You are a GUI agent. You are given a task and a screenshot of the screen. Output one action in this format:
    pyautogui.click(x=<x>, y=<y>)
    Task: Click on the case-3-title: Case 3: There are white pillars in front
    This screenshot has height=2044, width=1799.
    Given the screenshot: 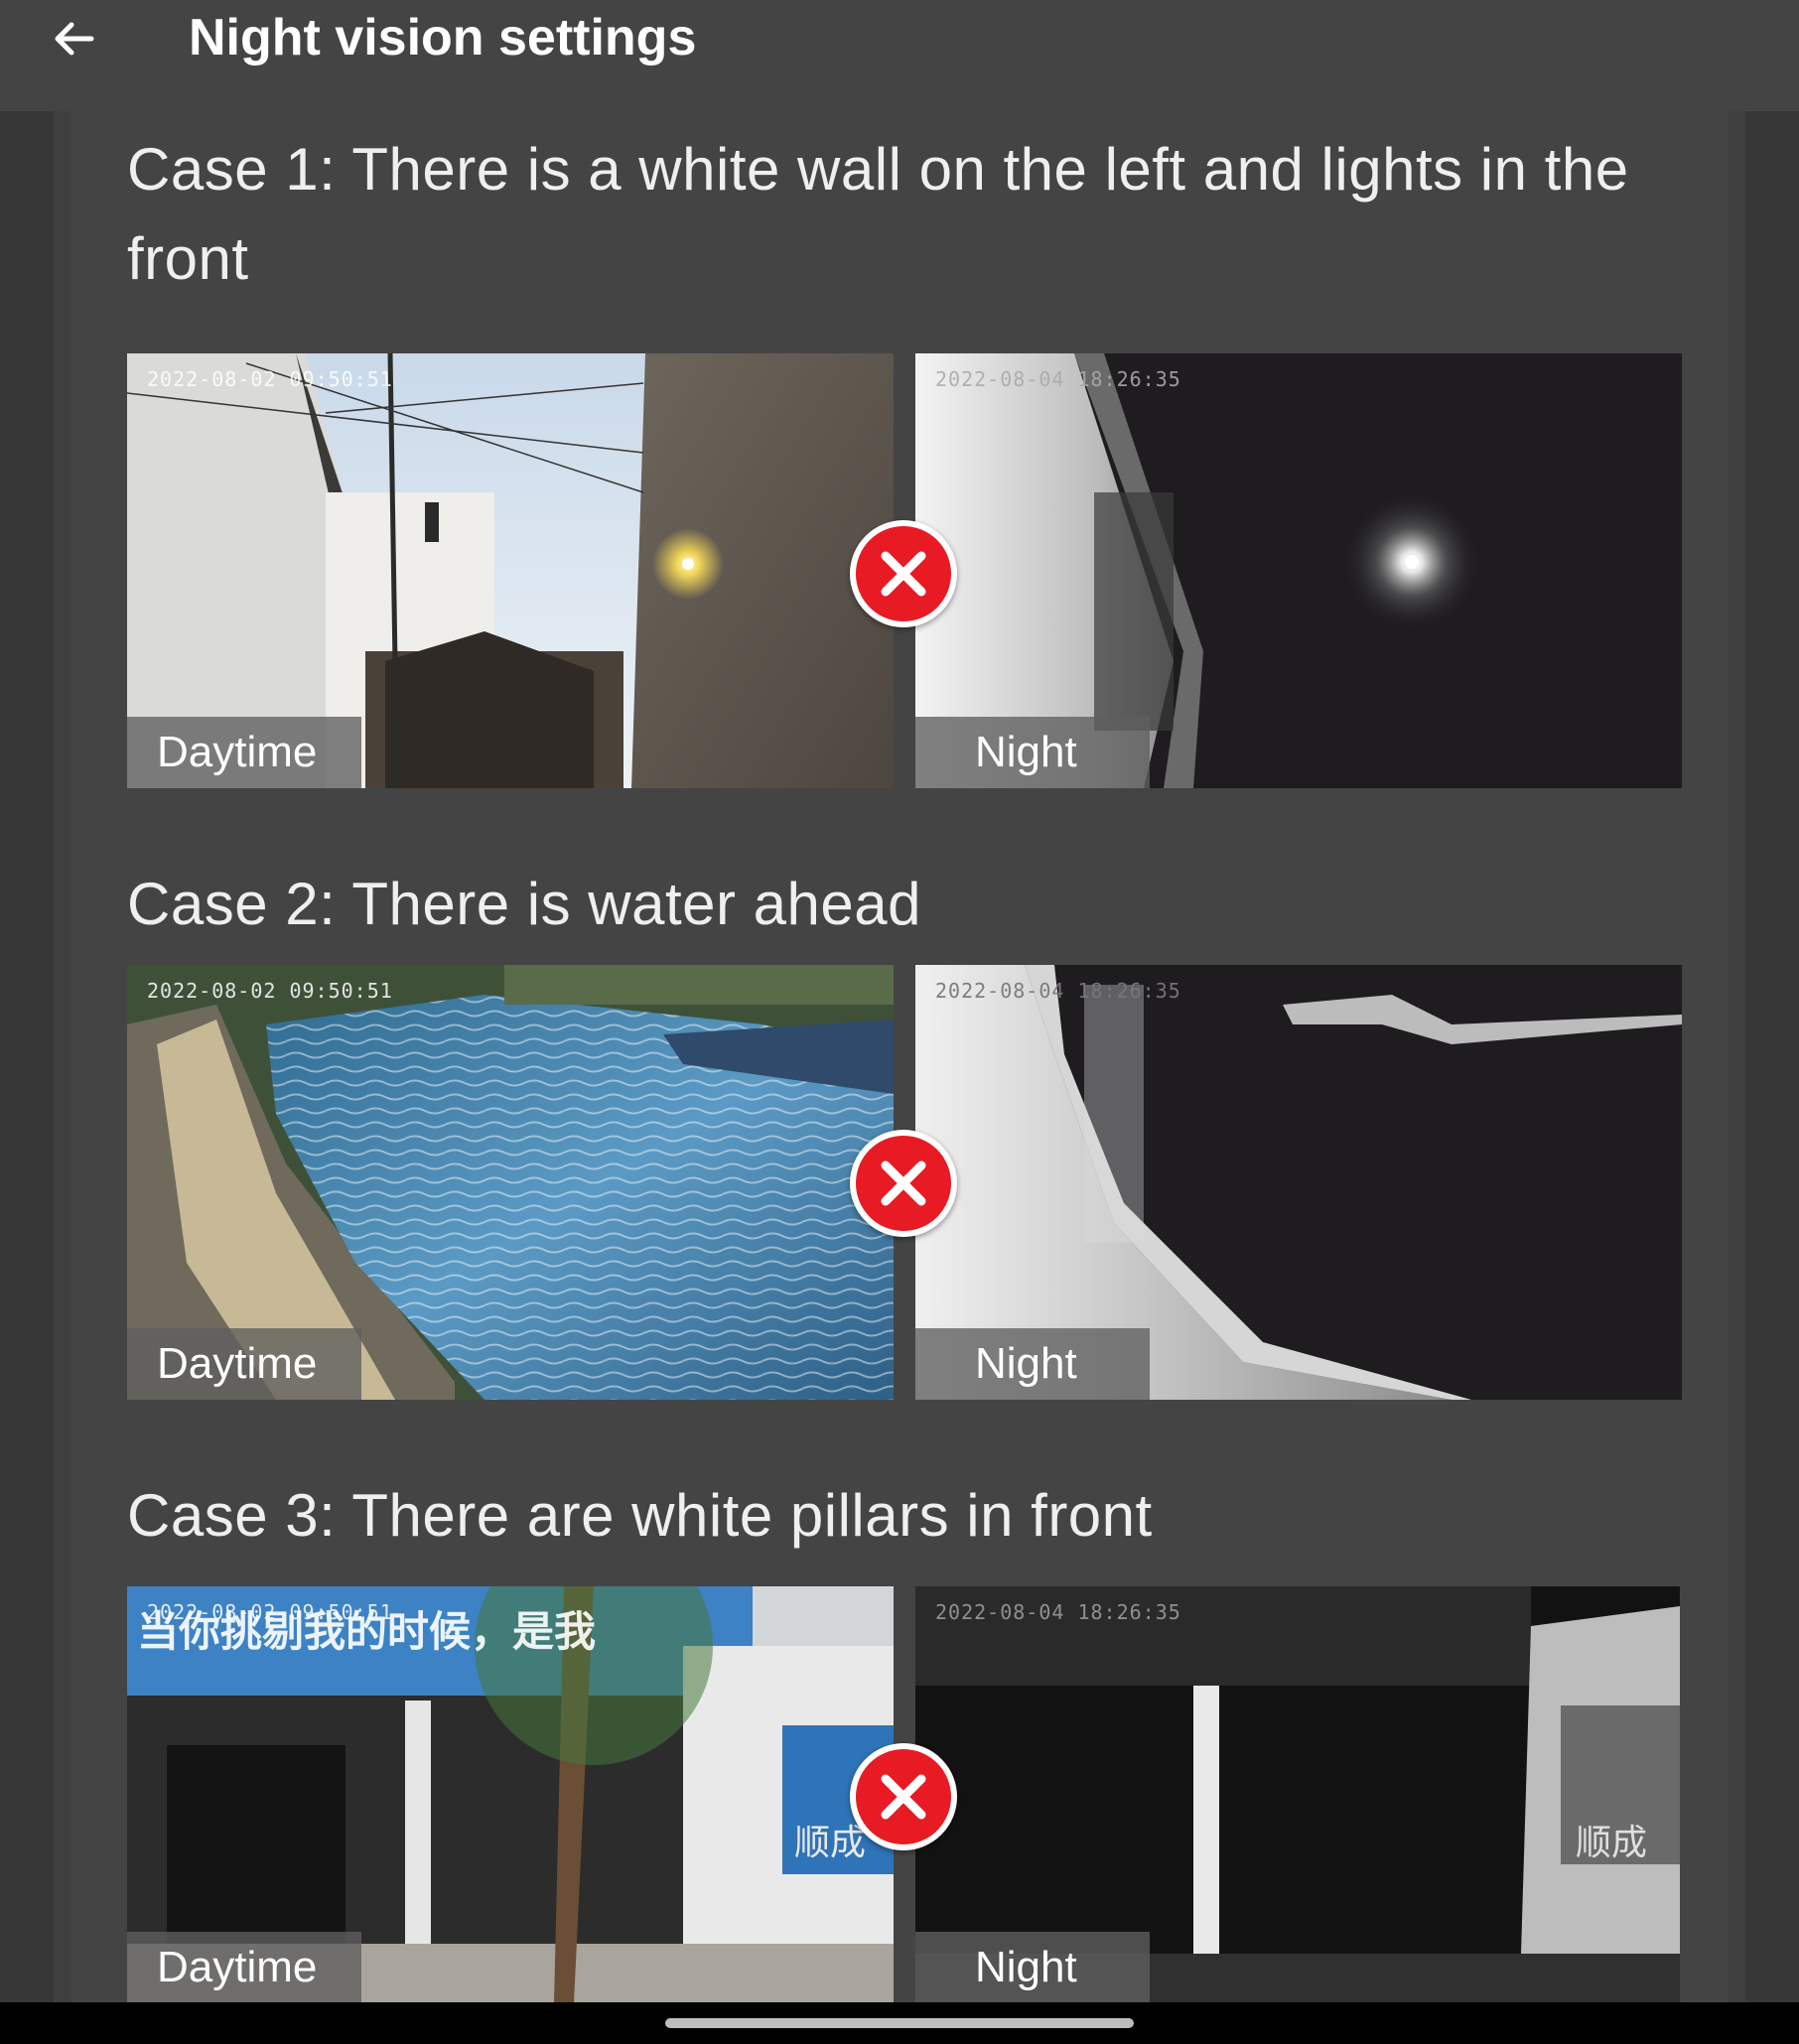 What is the action you would take?
    pyautogui.click(x=640, y=1516)
    